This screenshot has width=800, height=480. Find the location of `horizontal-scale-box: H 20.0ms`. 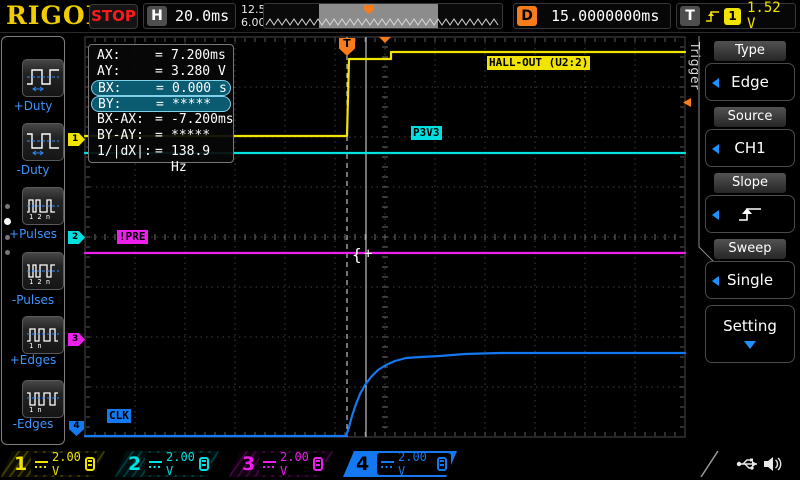

horizontal-scale-box: H 20.0ms is located at coordinates (189, 16).